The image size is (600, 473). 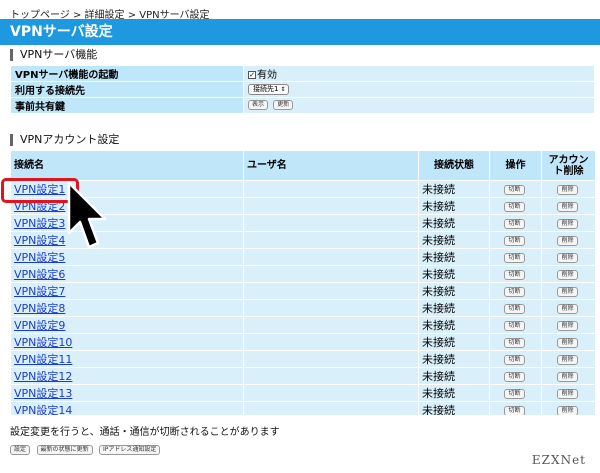 I want to click on connection-name-cell: VPN設定6, so click(x=127, y=274).